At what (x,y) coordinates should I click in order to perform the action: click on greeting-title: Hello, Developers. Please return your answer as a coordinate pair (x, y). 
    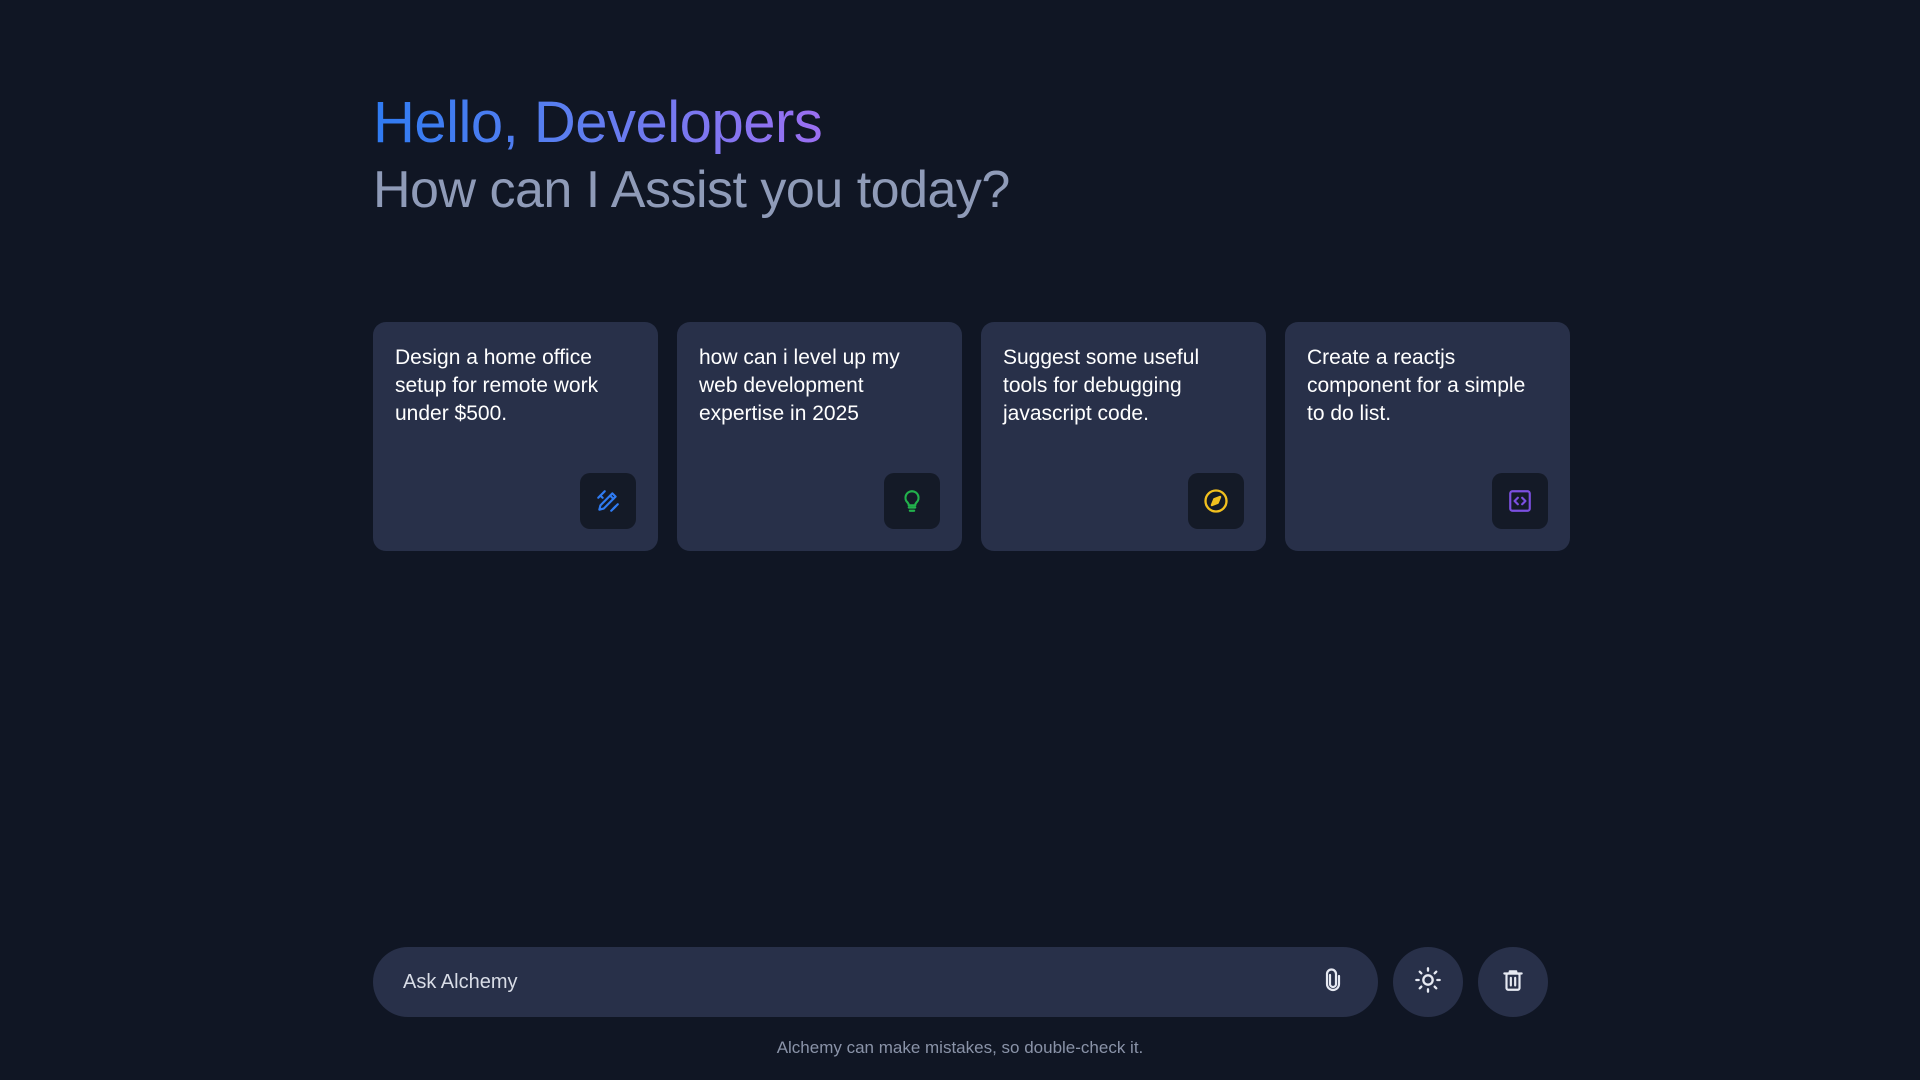
    Looking at the image, I should click on (598, 123).